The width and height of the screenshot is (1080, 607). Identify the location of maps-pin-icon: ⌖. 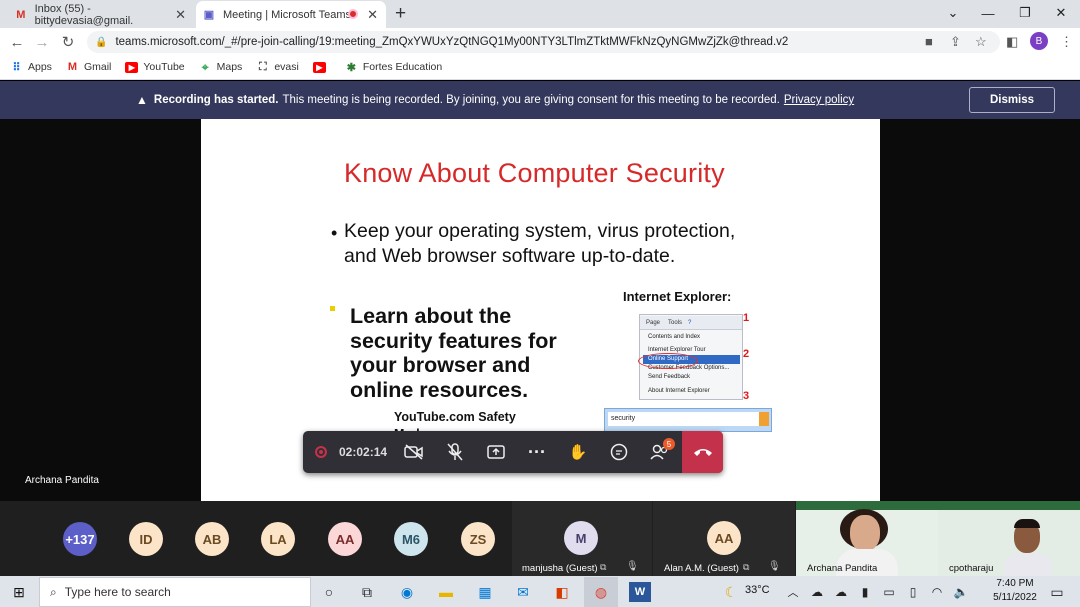
(205, 66).